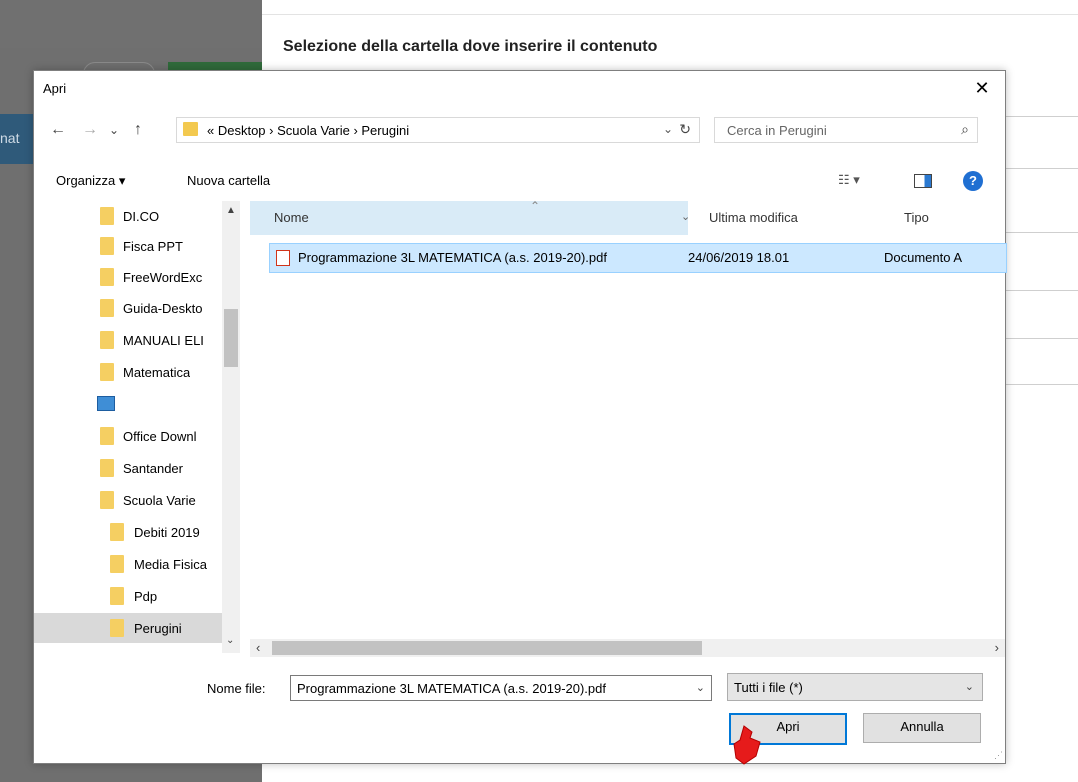 The image size is (1078, 782). What do you see at coordinates (157, 372) in the screenshot?
I see `tree-item-label: Matematica` at bounding box center [157, 372].